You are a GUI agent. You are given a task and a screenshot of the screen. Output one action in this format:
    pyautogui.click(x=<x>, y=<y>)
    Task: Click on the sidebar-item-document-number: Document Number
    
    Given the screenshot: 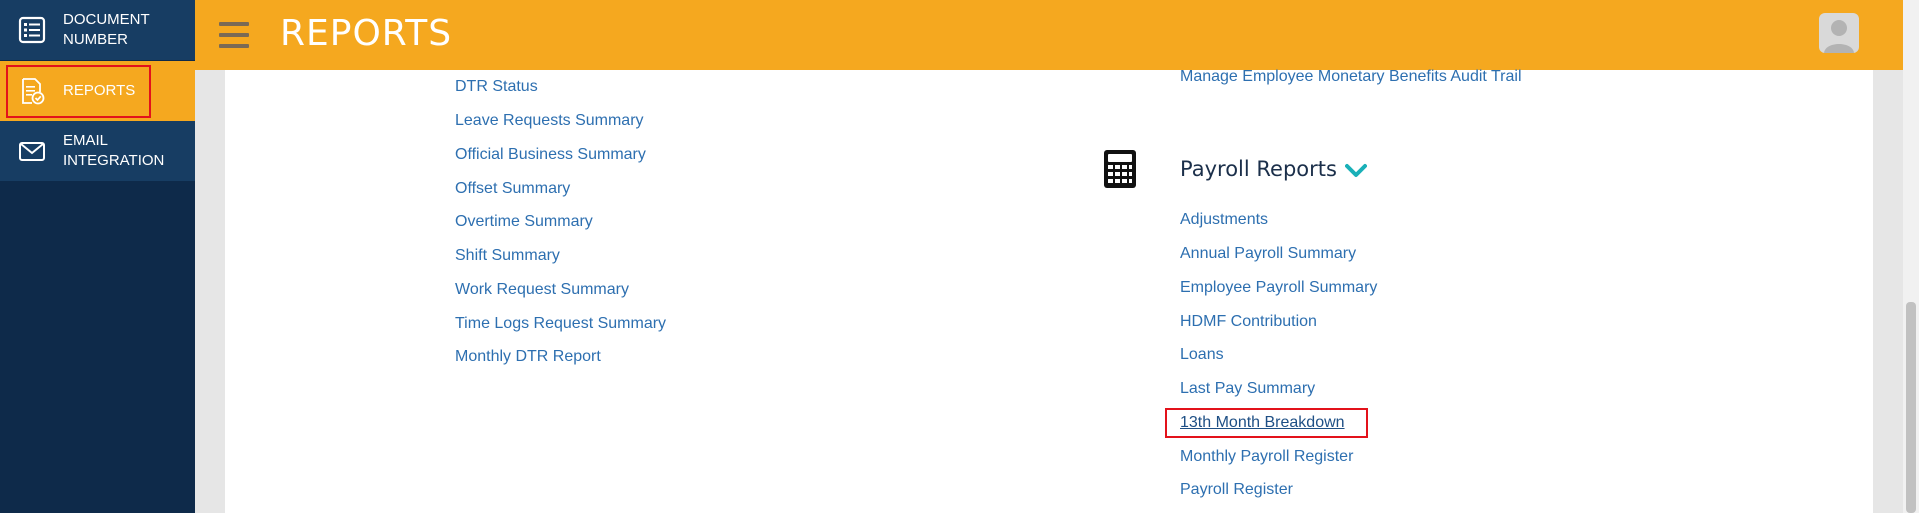 What is the action you would take?
    pyautogui.click(x=97, y=30)
    